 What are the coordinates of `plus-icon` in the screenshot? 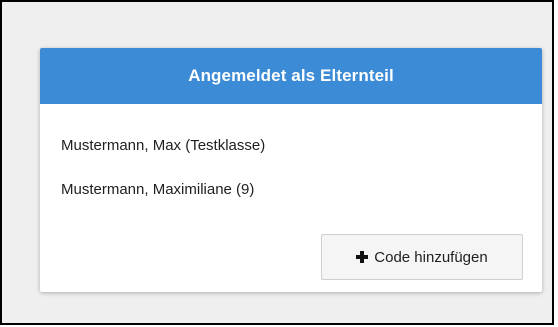 It's located at (362, 257).